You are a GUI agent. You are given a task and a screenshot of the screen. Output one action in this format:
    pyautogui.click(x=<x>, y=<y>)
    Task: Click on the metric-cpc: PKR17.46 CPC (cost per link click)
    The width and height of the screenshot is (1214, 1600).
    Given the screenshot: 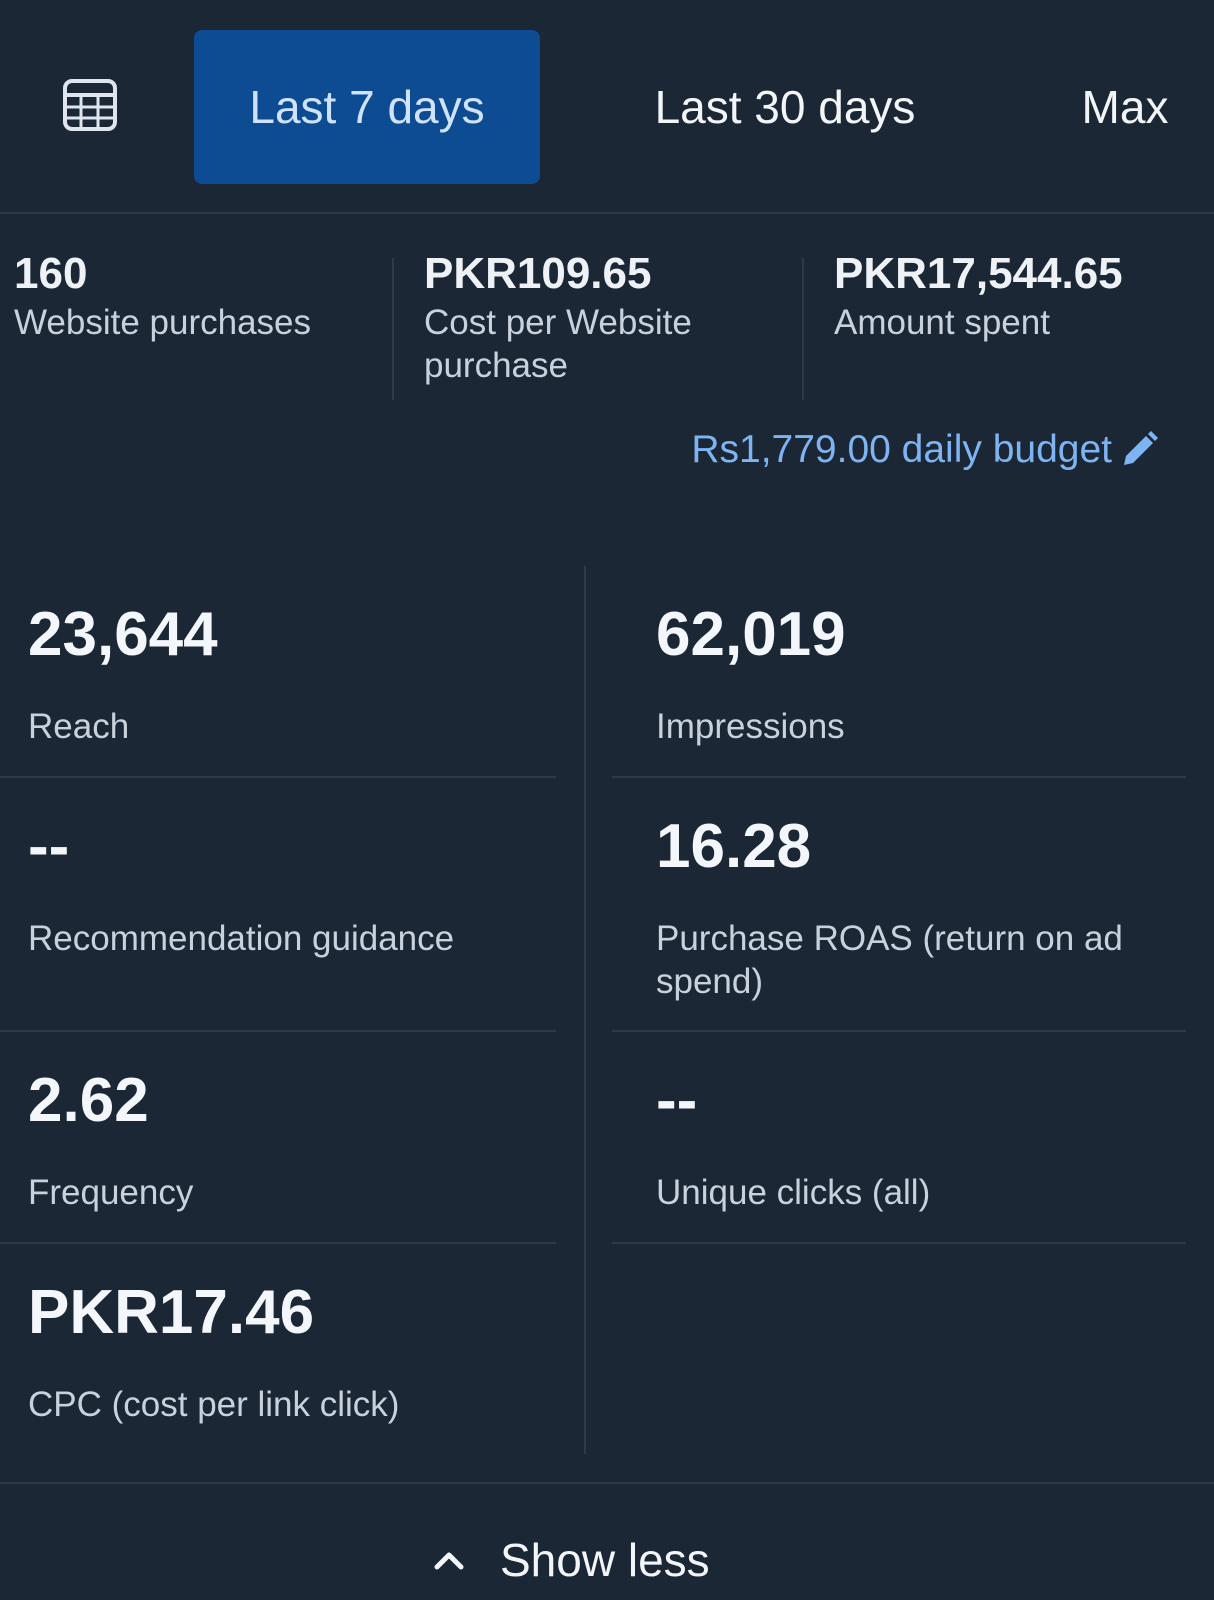 What is the action you would take?
    pyautogui.click(x=292, y=1354)
    